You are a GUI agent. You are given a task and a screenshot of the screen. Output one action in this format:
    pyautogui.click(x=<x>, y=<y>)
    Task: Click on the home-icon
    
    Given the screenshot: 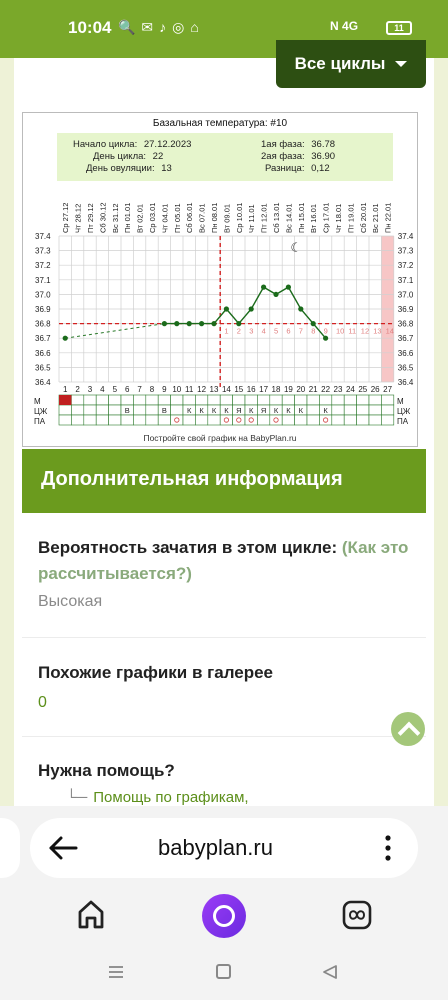 What is the action you would take?
    pyautogui.click(x=91, y=914)
    